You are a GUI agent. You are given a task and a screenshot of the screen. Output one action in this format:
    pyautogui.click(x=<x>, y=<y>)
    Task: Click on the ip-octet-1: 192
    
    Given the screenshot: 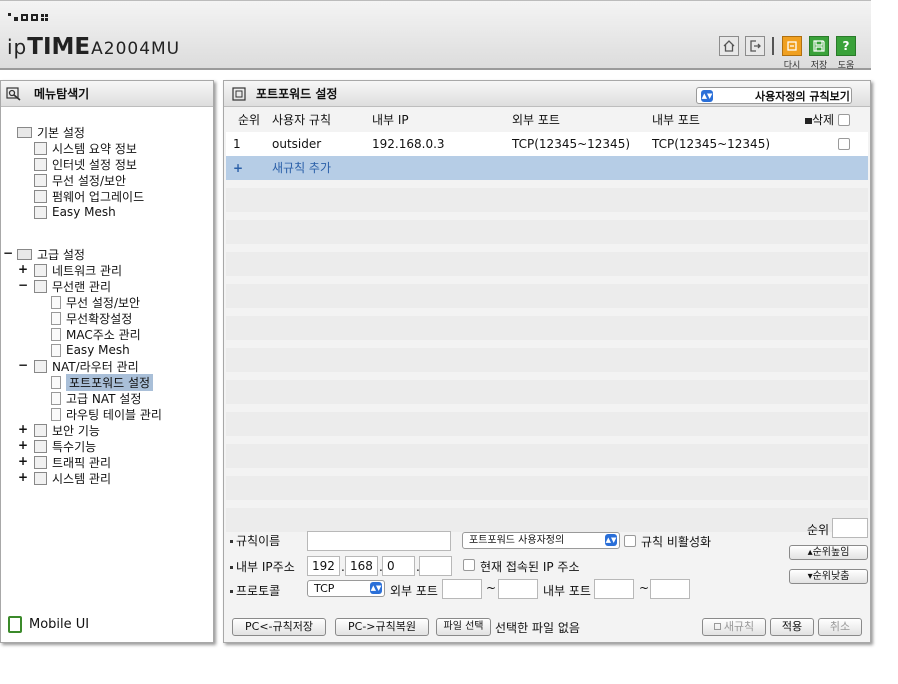 What is the action you would take?
    pyautogui.click(x=323, y=566)
    